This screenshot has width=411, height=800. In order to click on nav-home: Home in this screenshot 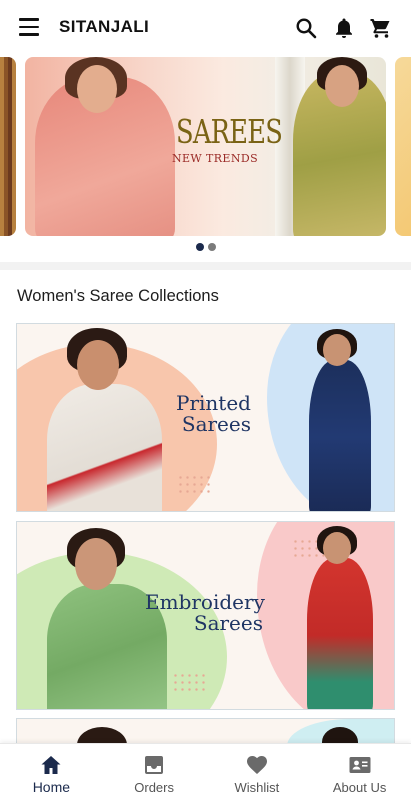, I will do `click(51, 772)`.